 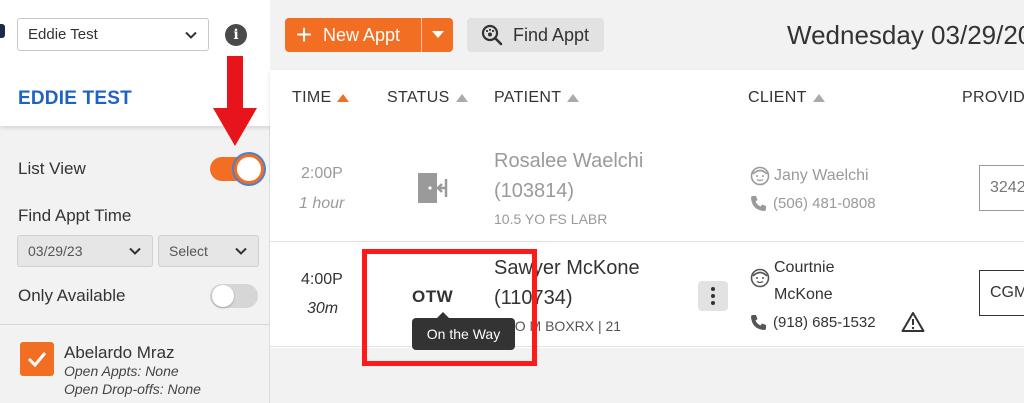 What do you see at coordinates (55, 251) in the screenshot?
I see `date-select-value: 03/29/23` at bounding box center [55, 251].